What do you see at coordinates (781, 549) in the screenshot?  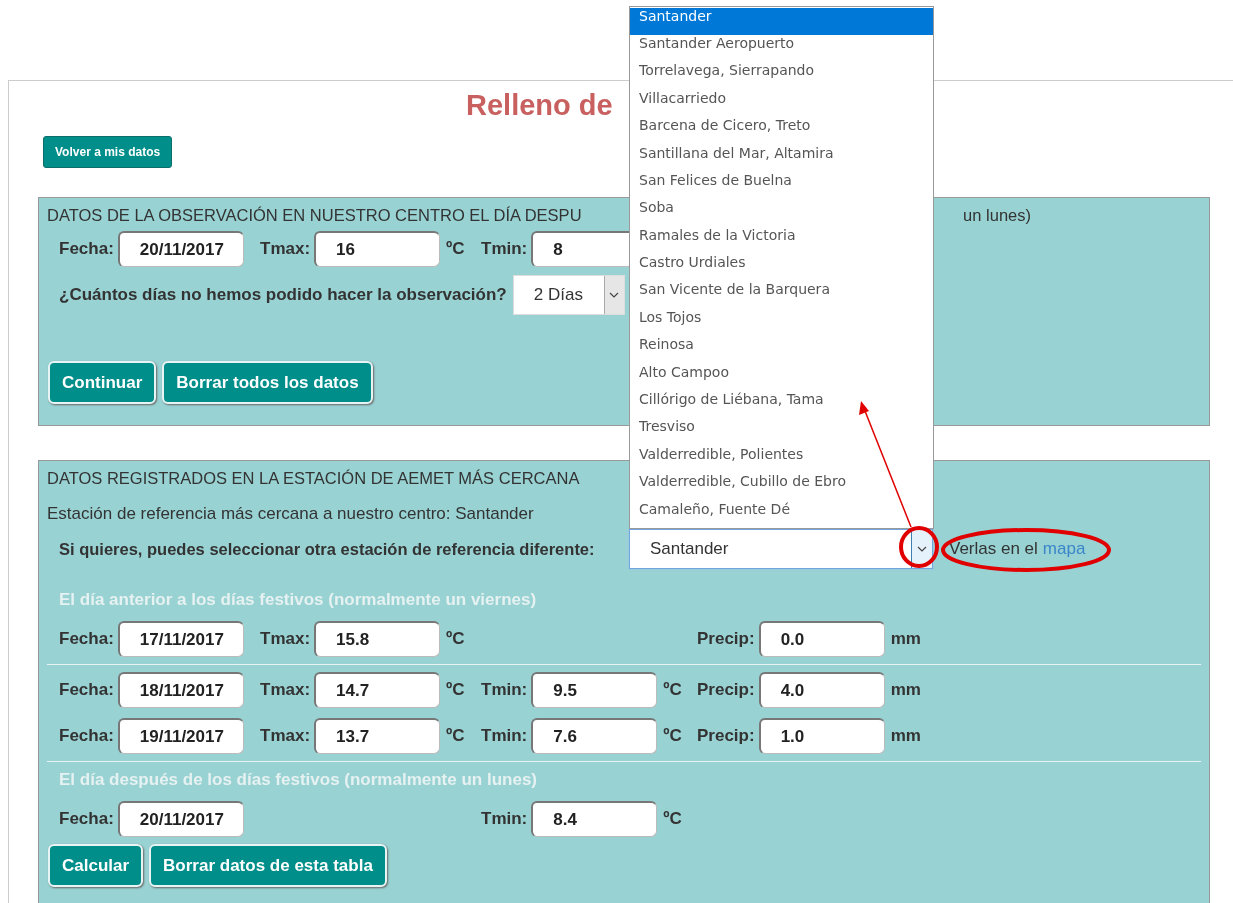 I see `station-select: Santander` at bounding box center [781, 549].